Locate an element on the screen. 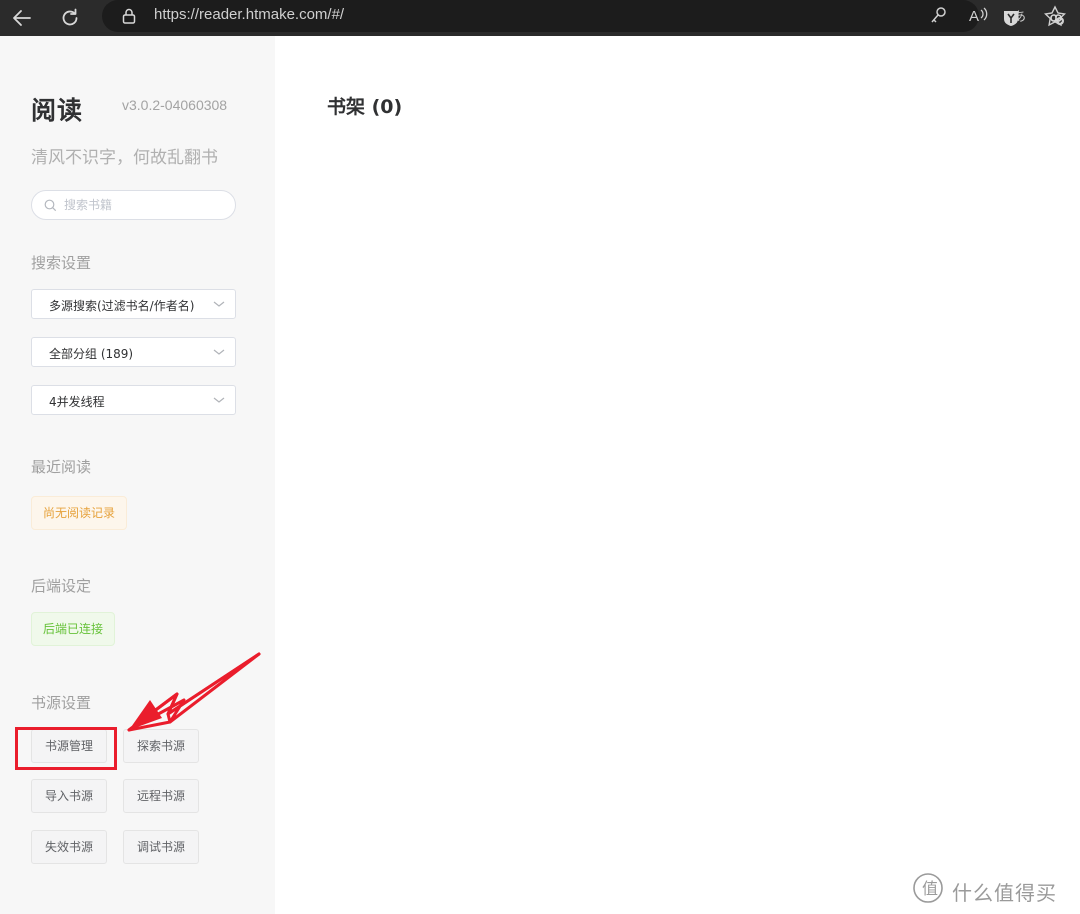 The height and width of the screenshot is (914, 1080). svg-text: 值 is located at coordinates (930, 888).